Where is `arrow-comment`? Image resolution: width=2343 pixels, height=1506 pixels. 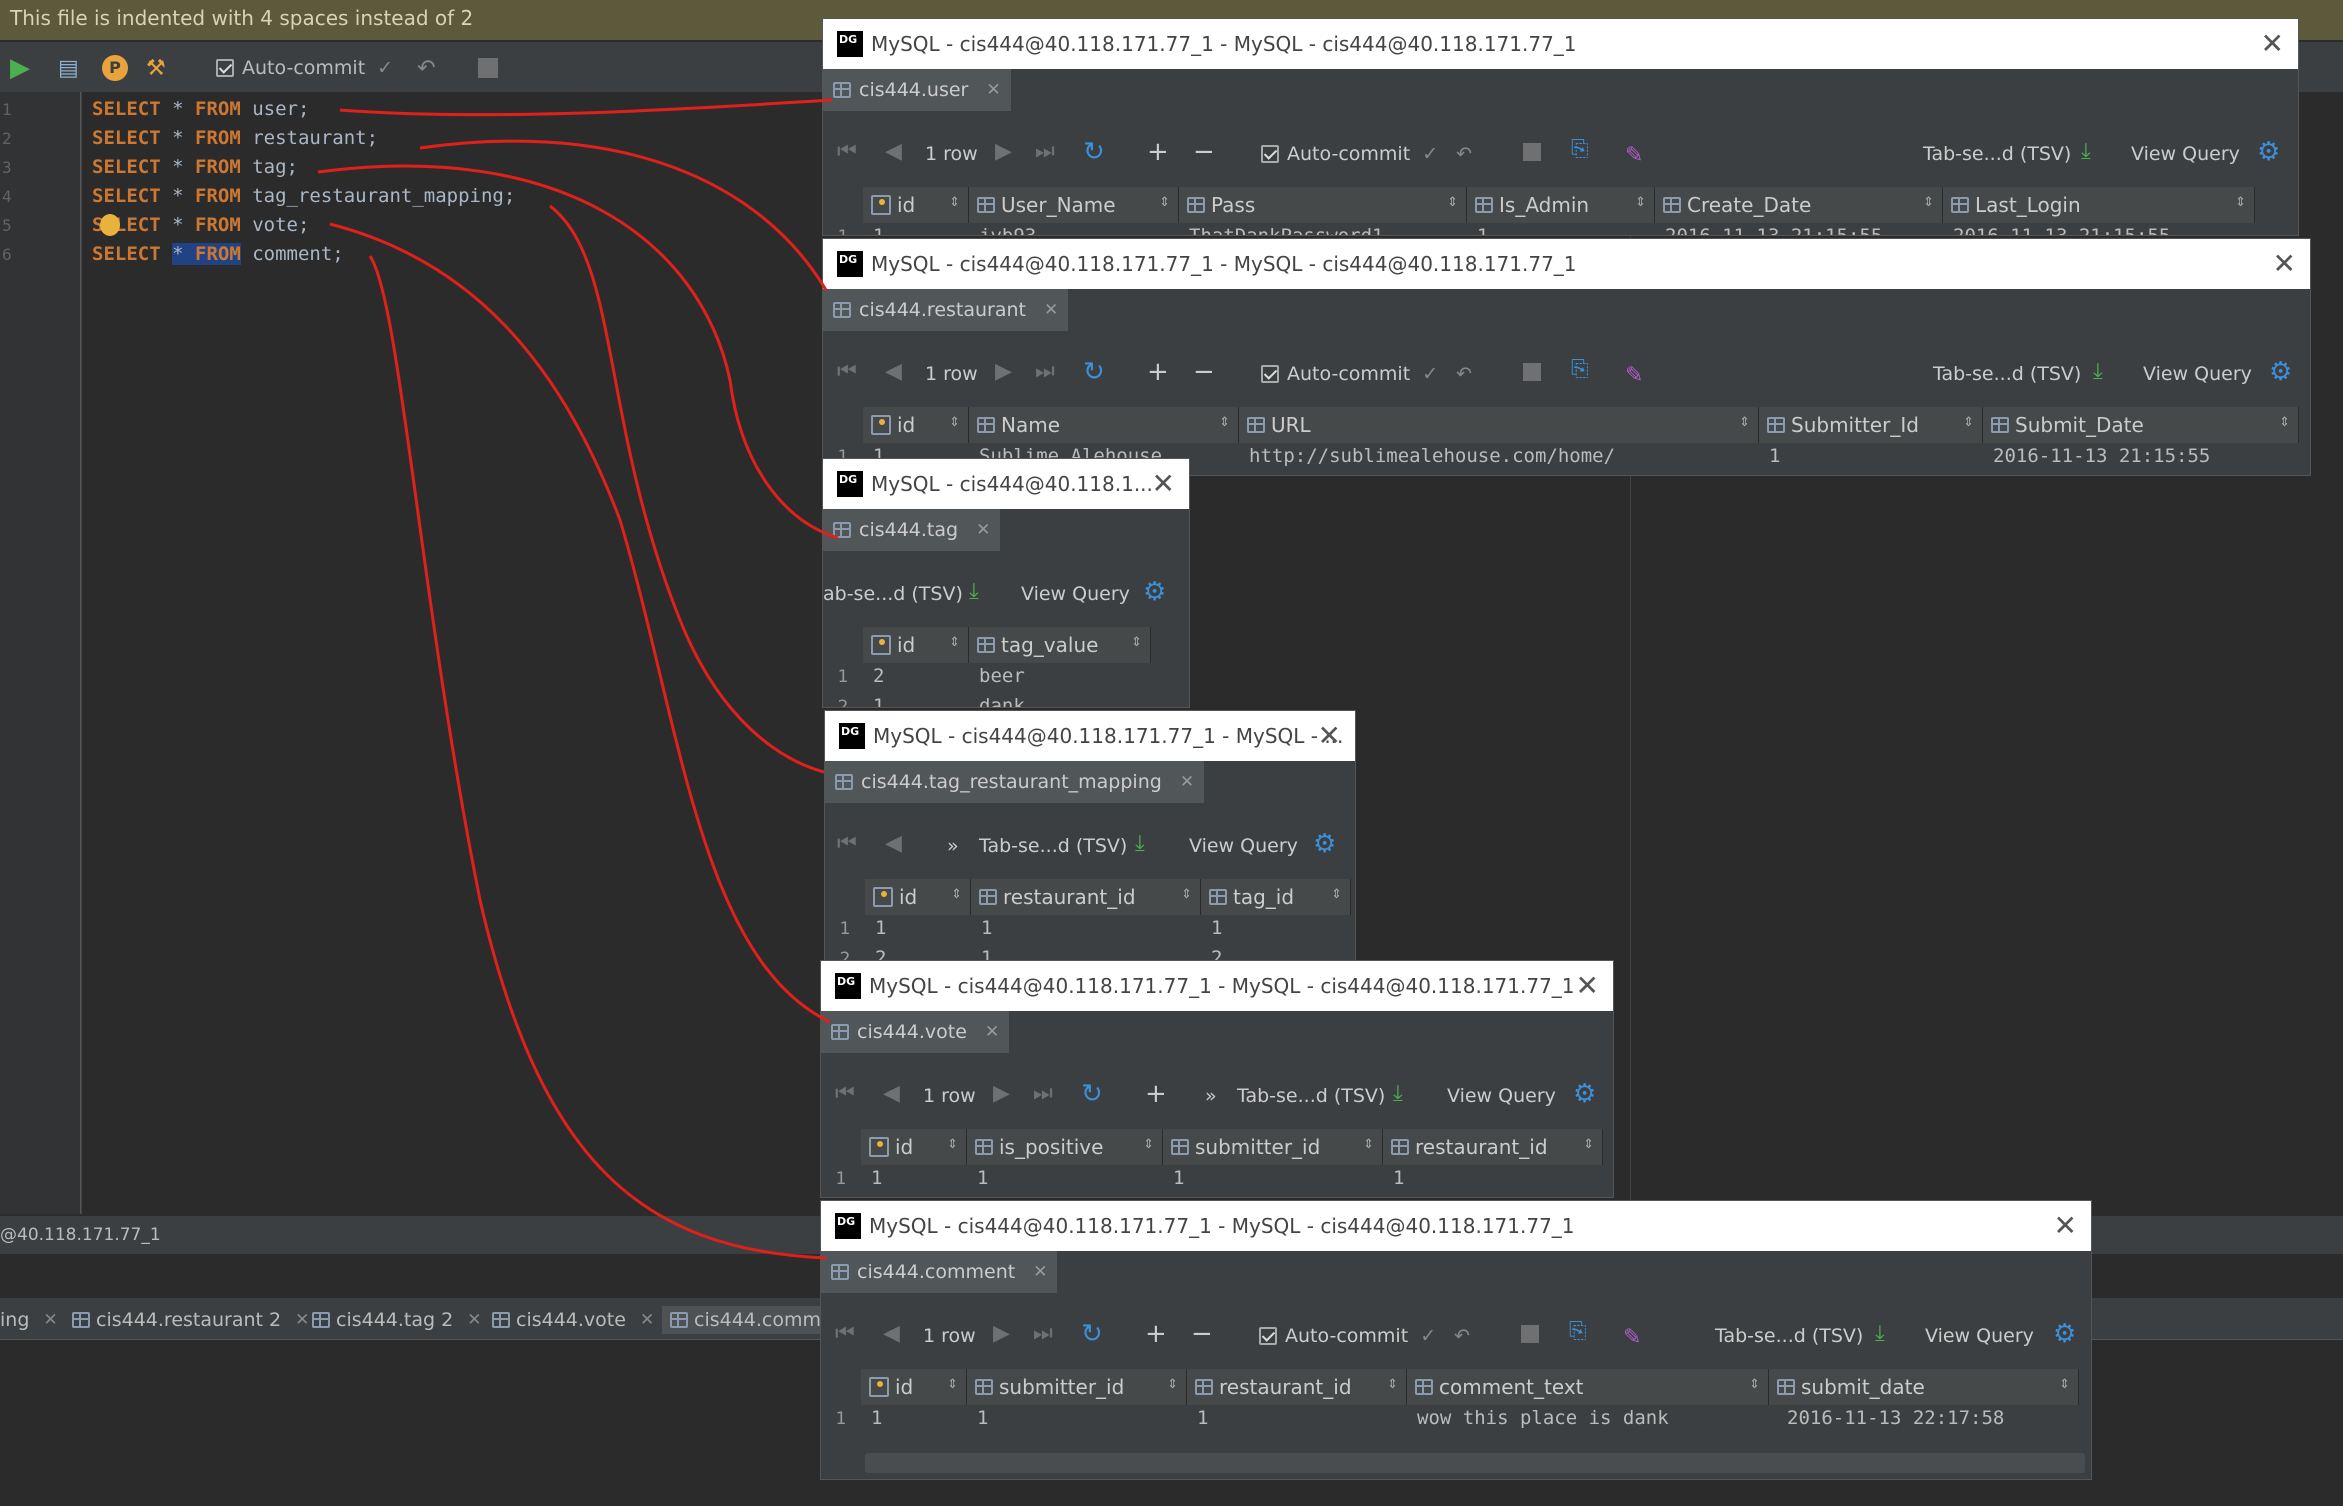
arrow-comment is located at coordinates (597, 757).